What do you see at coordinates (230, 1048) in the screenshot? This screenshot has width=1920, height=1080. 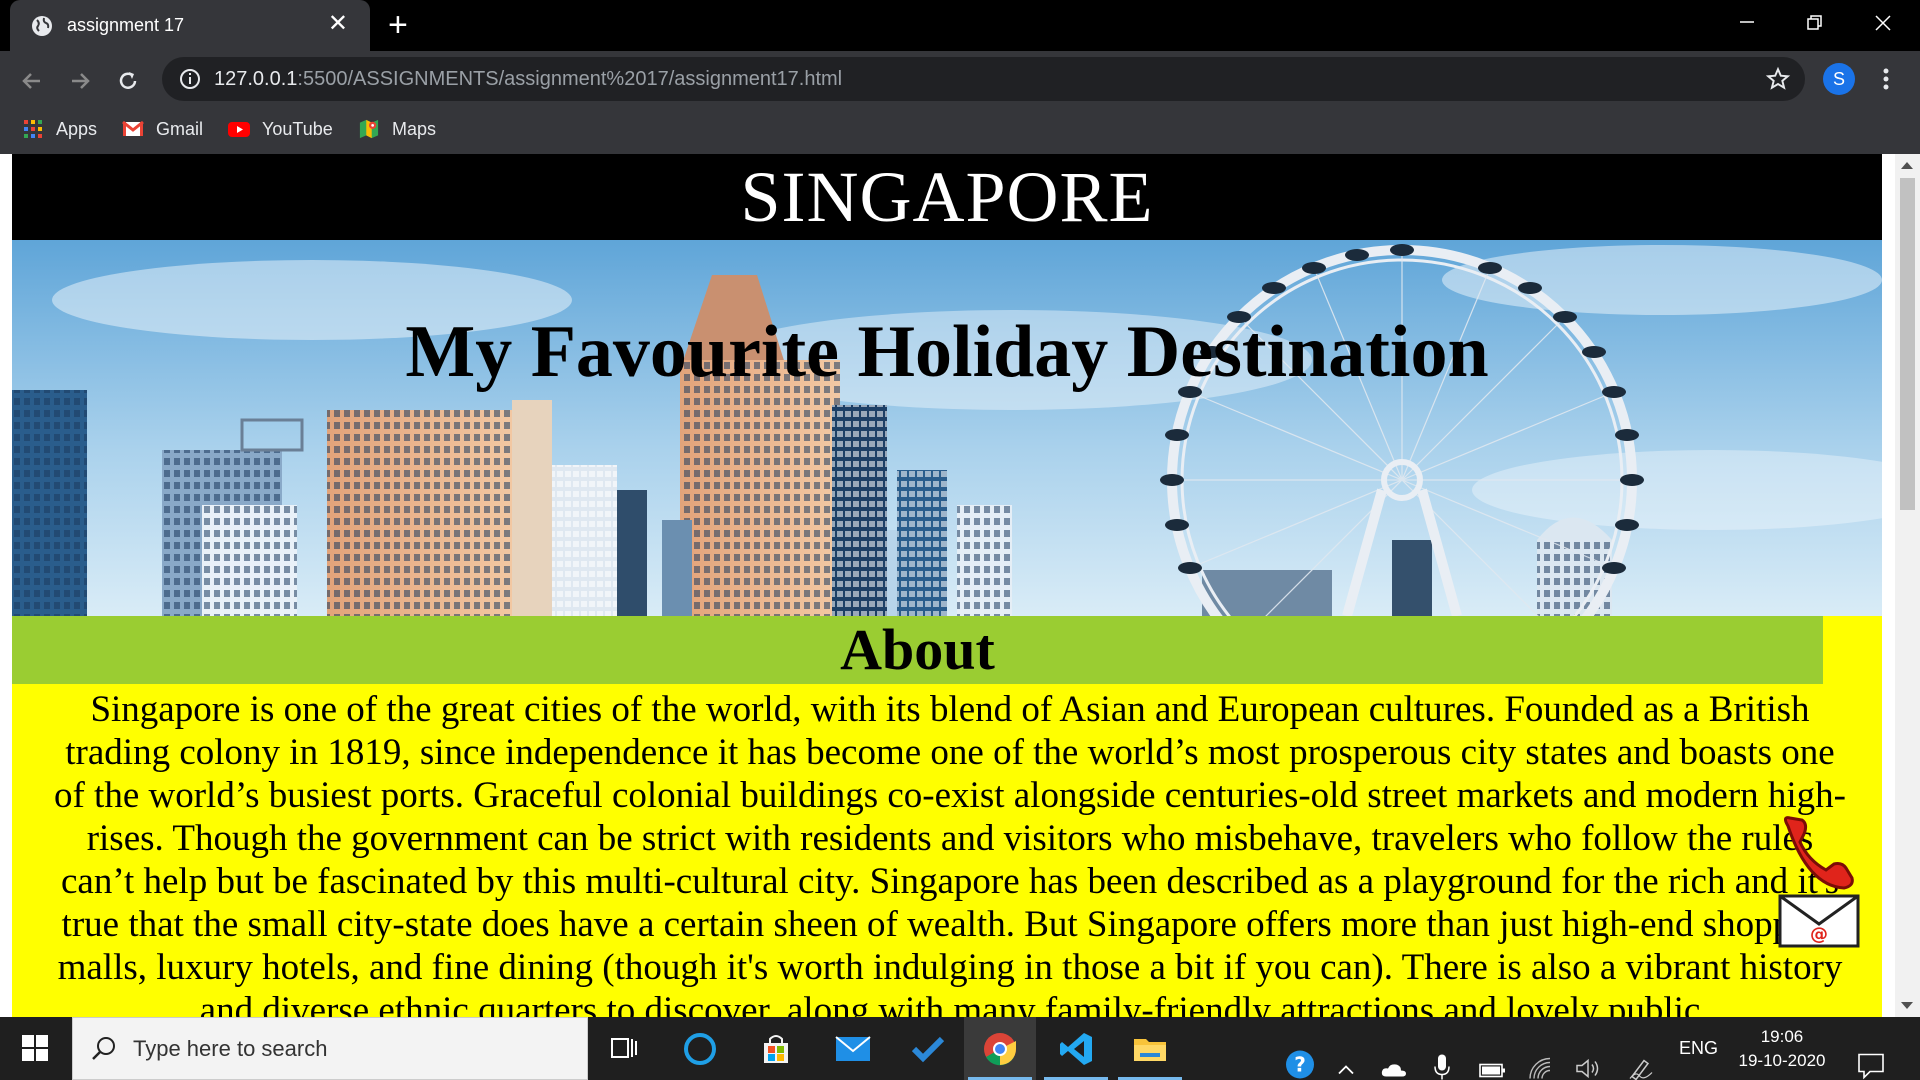 I see `search-placeholder: Type here to search` at bounding box center [230, 1048].